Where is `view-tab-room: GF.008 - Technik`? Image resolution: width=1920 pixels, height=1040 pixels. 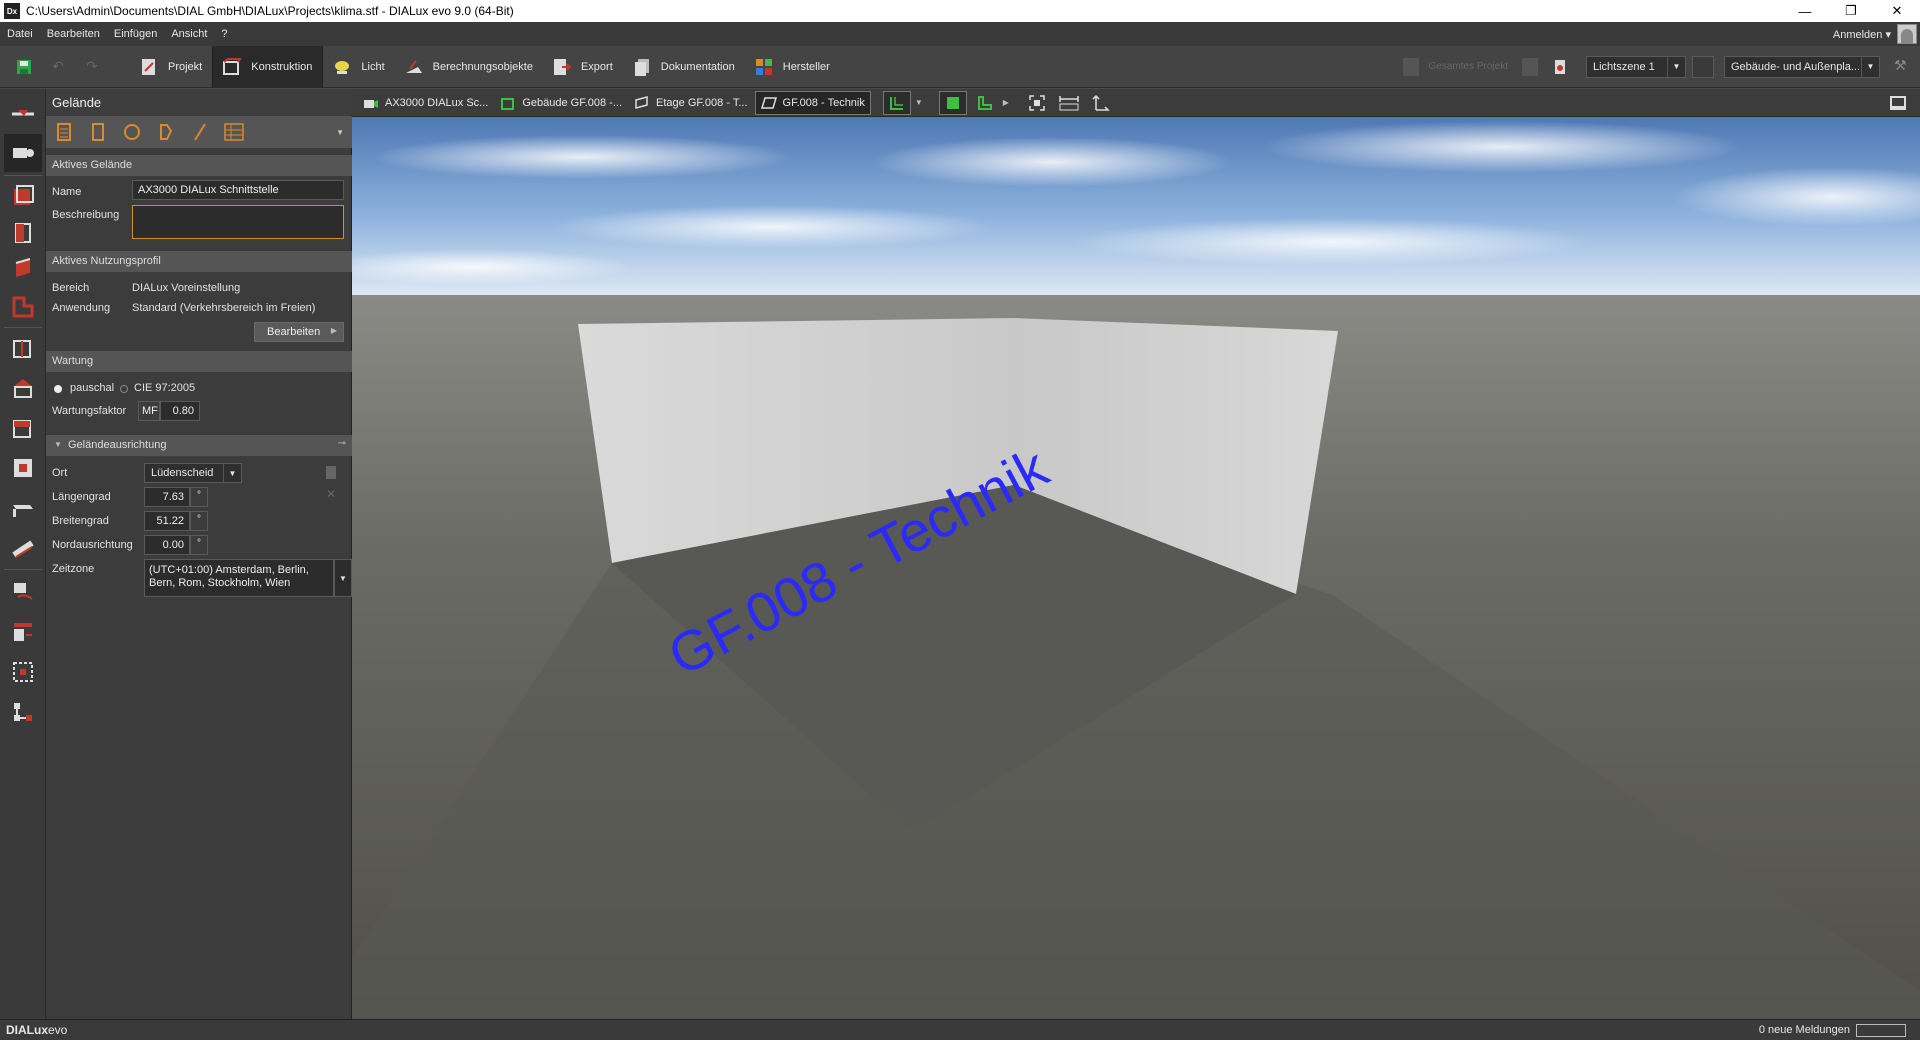 view-tab-room: GF.008 - Technik is located at coordinates (812, 102).